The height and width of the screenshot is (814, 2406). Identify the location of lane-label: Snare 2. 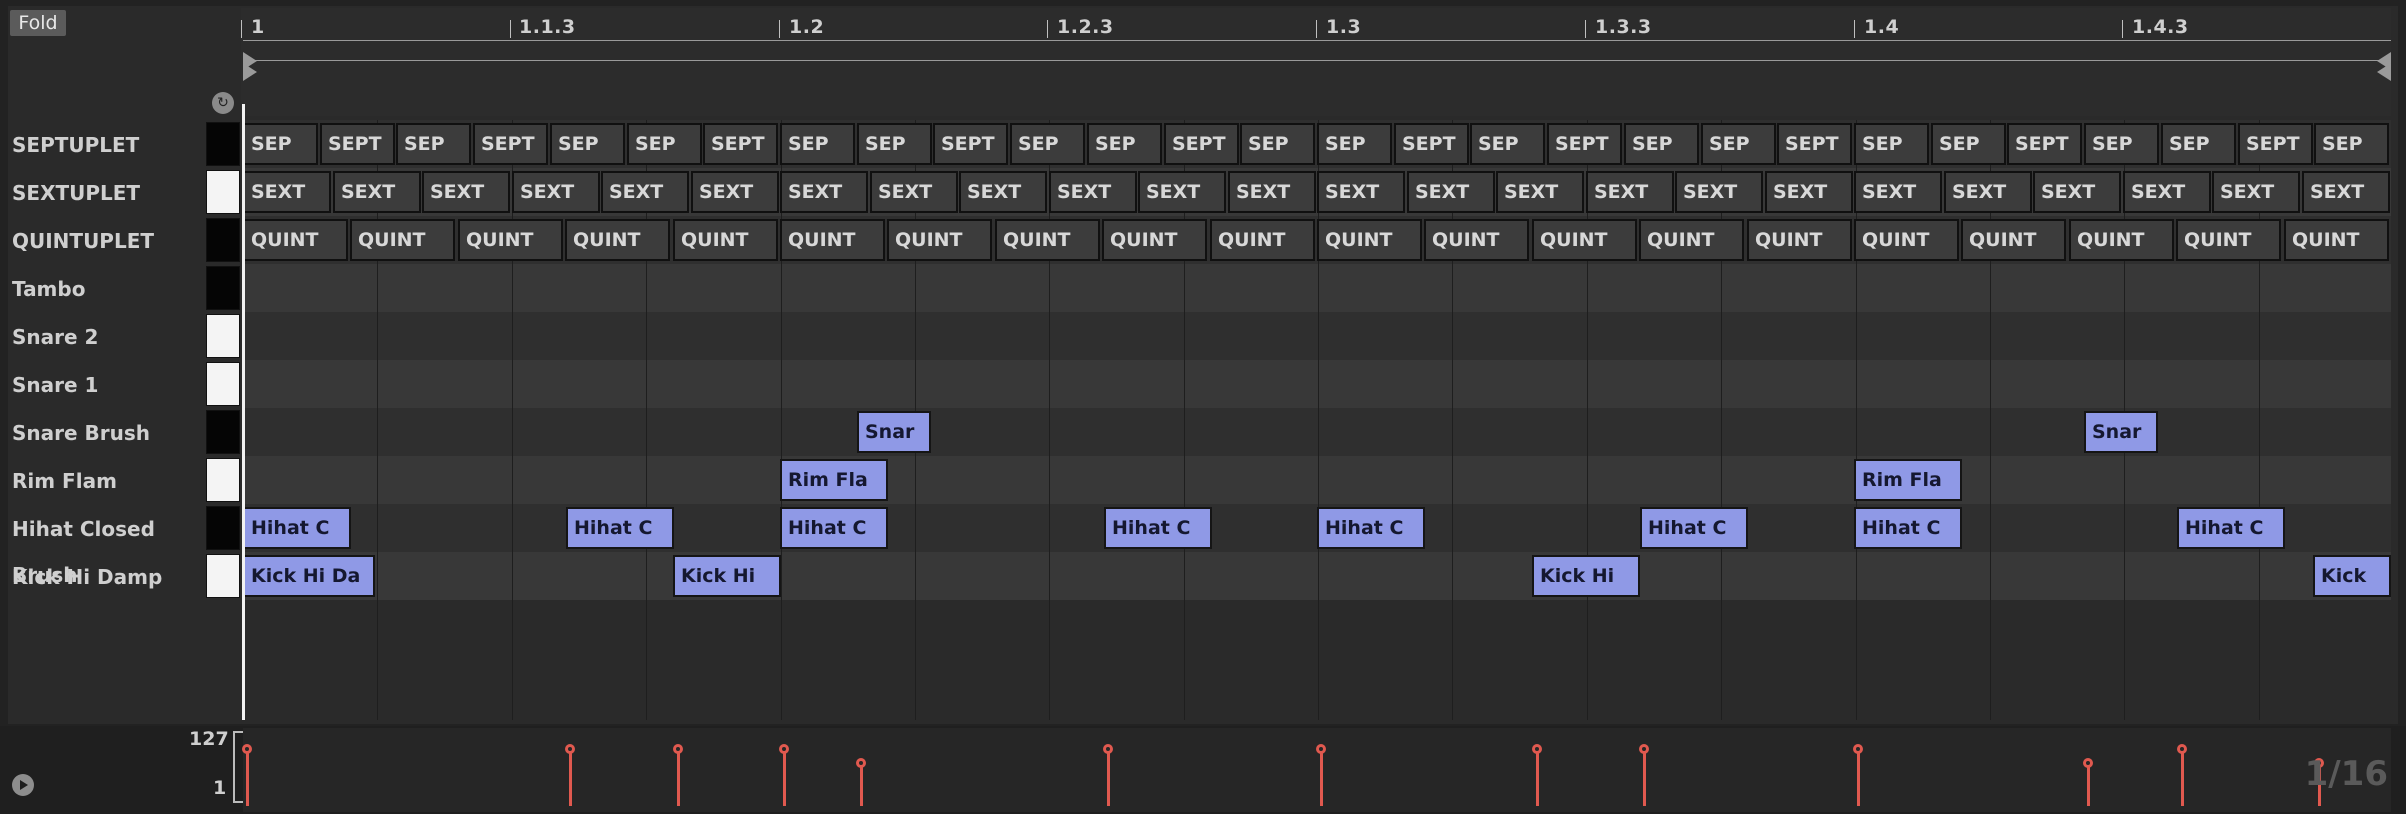
(107, 337).